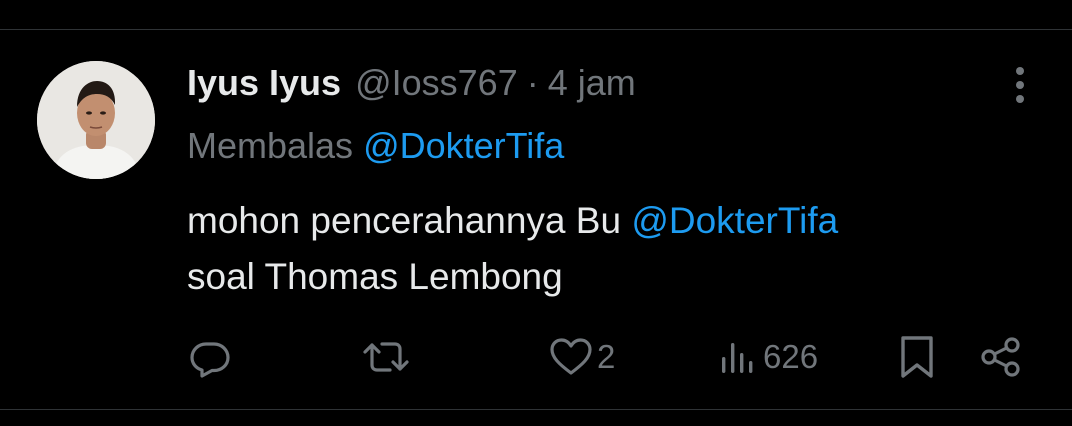 This screenshot has width=1072, height=426. What do you see at coordinates (264, 83) in the screenshot?
I see `display-name: Iyus Iyus` at bounding box center [264, 83].